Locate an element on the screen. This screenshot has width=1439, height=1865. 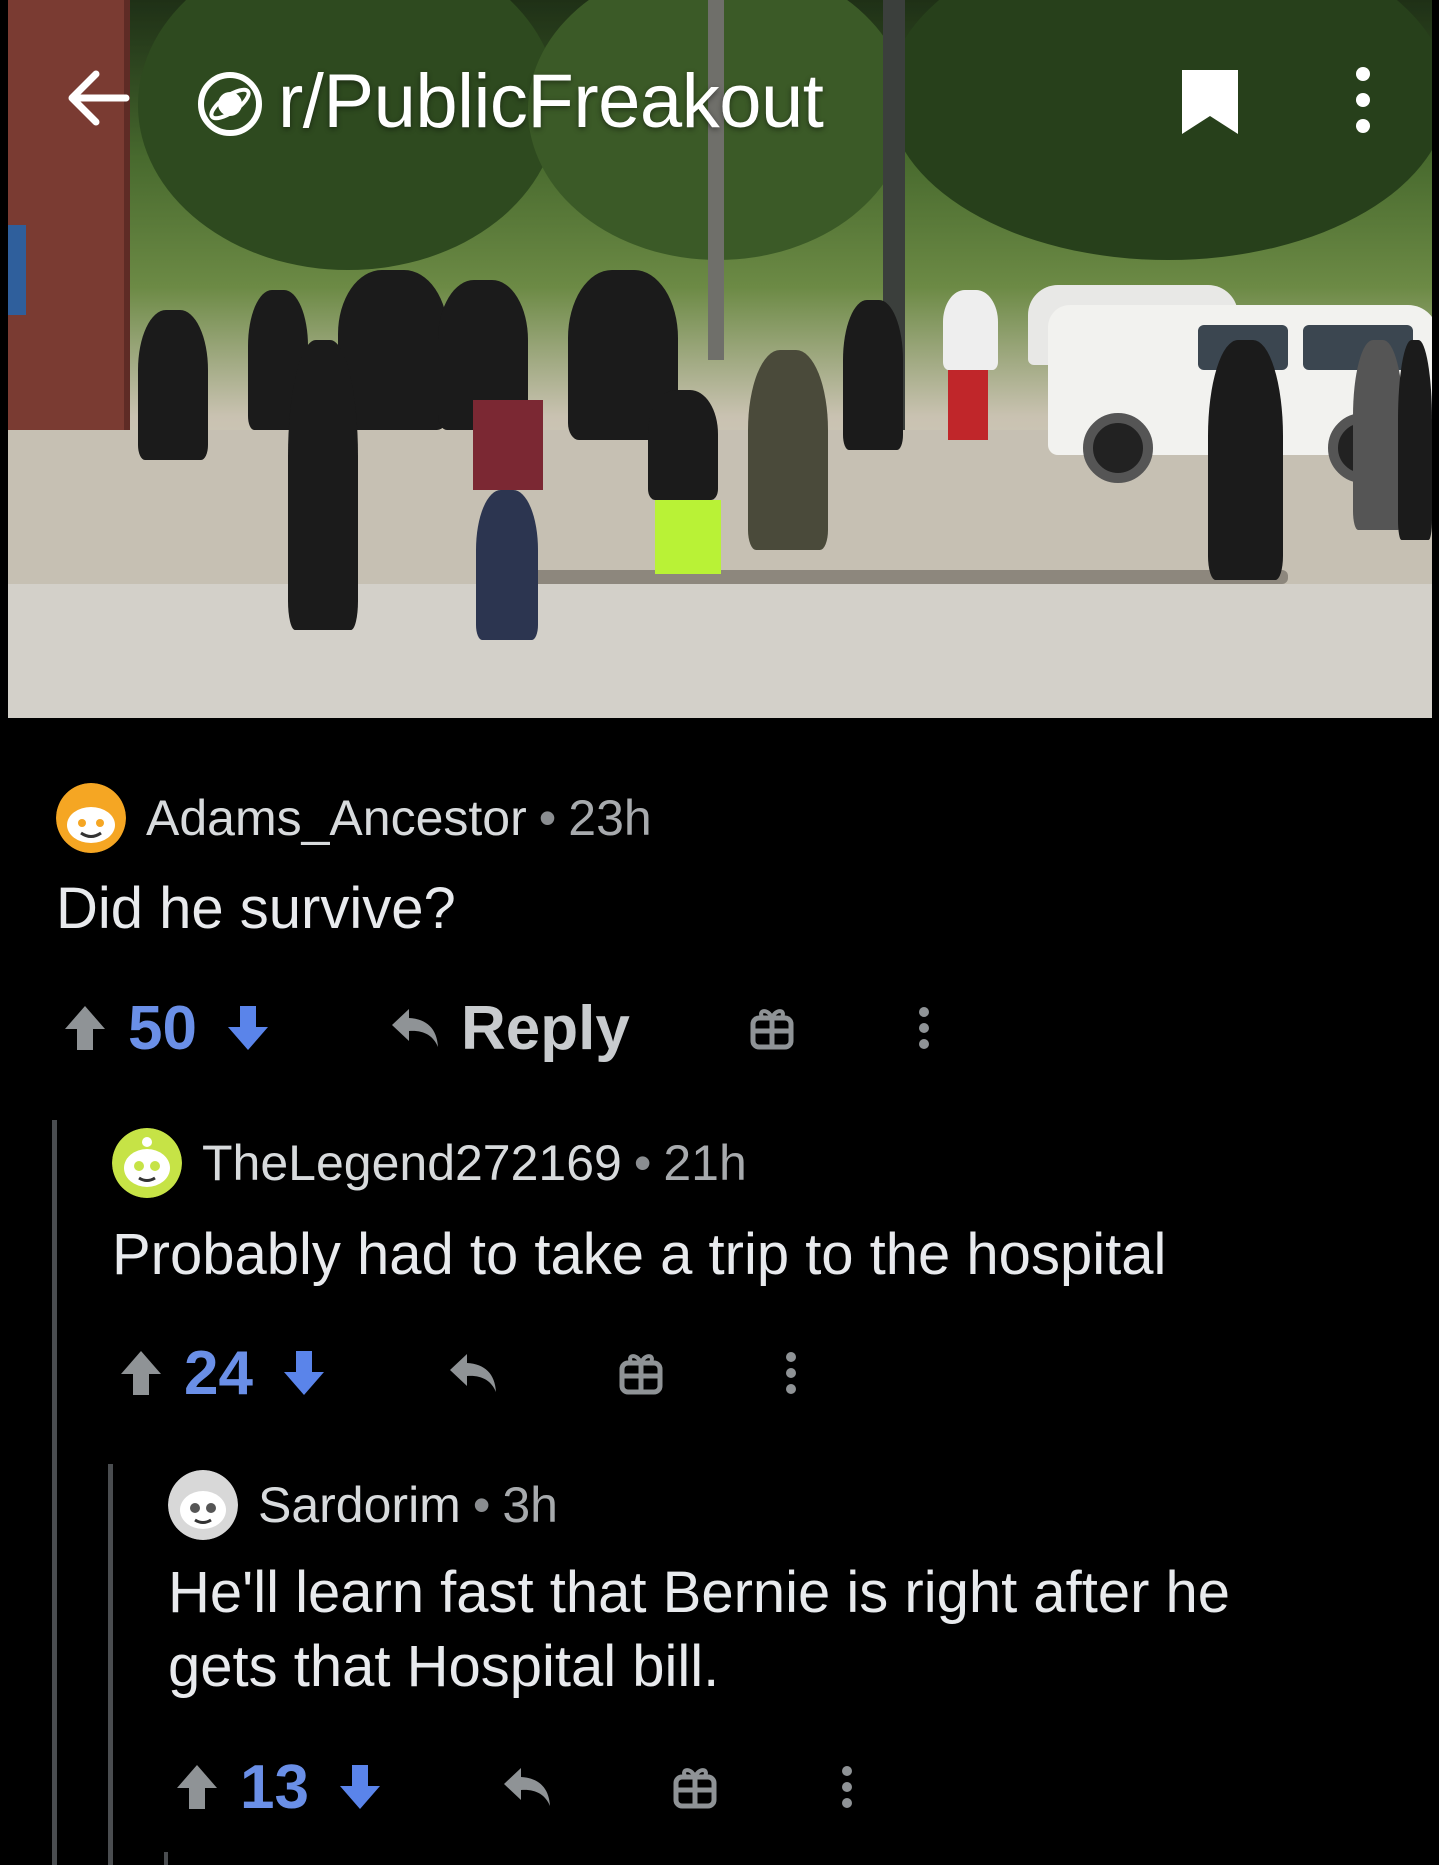
comment-age: 23h is located at coordinates (610, 818).